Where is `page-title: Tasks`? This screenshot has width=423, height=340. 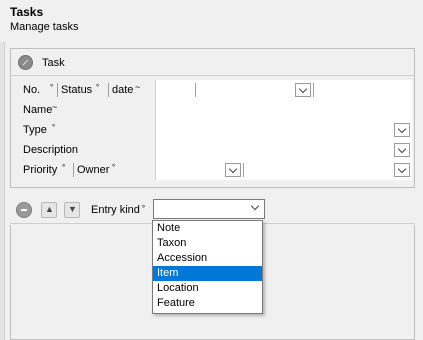
page-title: Tasks is located at coordinates (27, 12).